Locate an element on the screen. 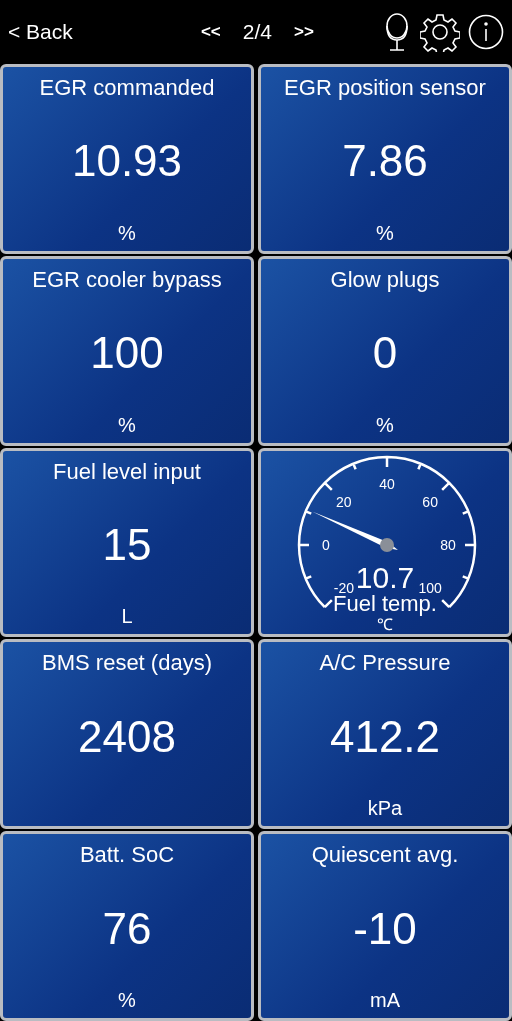  gauge-unit: ℃ is located at coordinates (385, 624).